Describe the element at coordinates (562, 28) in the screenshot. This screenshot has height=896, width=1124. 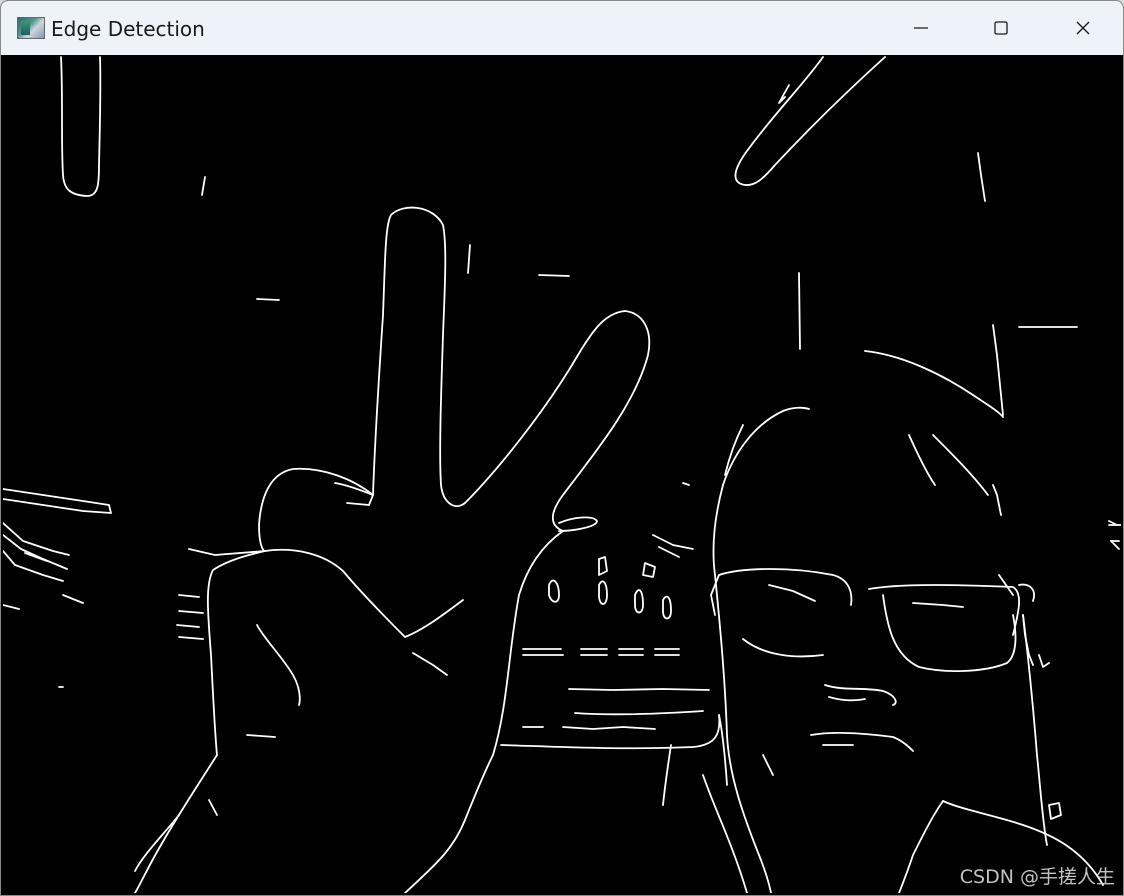
I see `title-bar: Edge Detection` at that location.